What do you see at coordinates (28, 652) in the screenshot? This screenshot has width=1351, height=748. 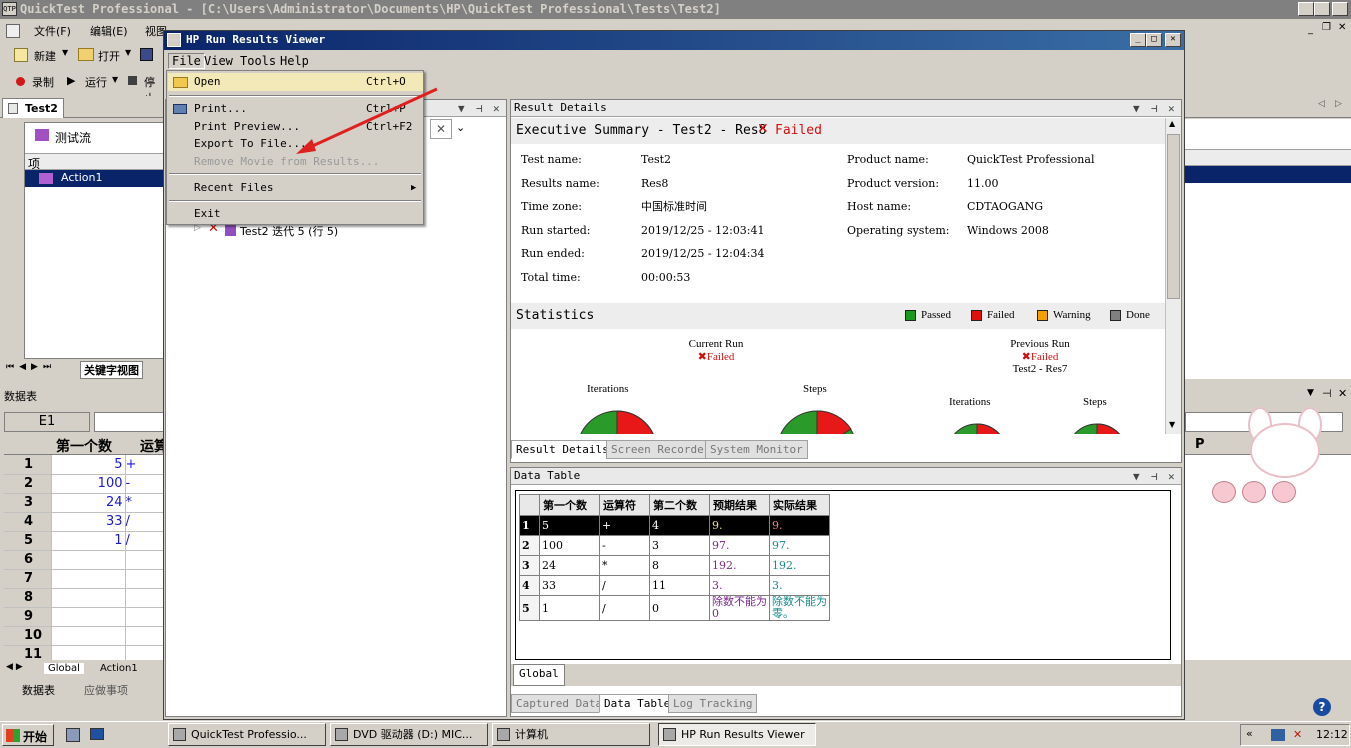 I see `row-number: 11` at bounding box center [28, 652].